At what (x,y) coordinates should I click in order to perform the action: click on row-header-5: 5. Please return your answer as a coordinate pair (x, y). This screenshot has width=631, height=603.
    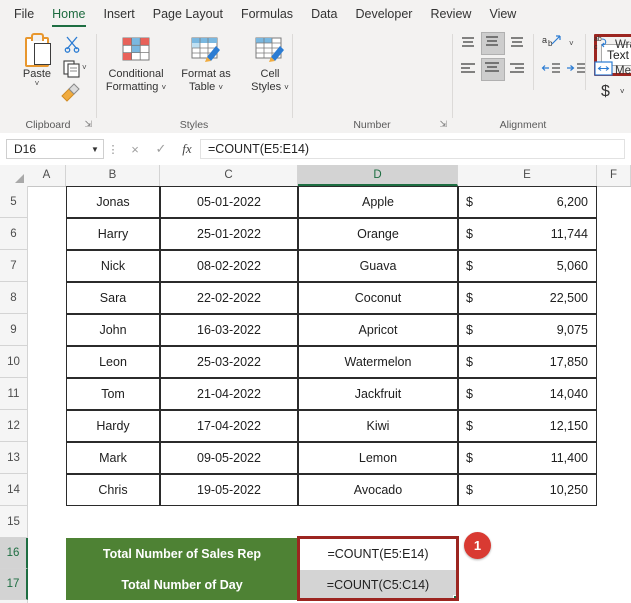
    Looking at the image, I should click on (14, 202).